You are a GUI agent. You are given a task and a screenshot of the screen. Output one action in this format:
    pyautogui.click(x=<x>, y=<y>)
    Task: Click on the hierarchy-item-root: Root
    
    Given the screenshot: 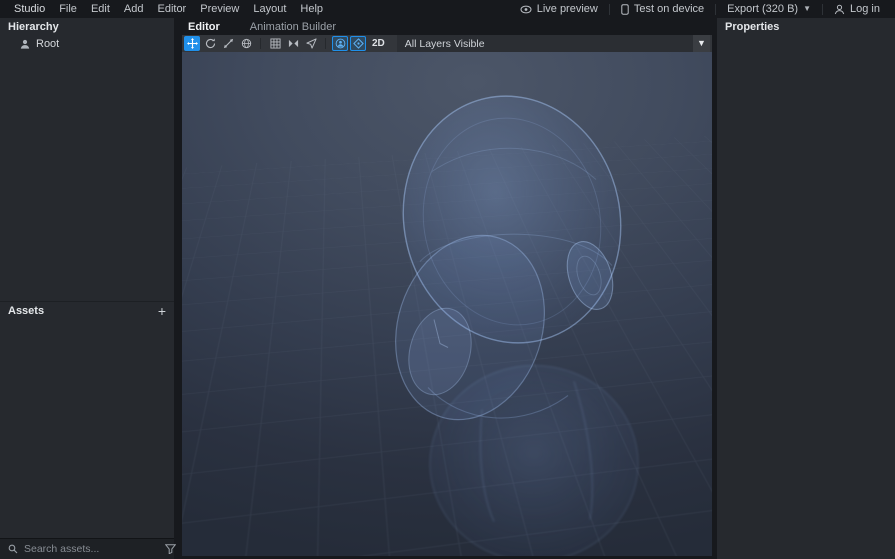 What is the action you would take?
    pyautogui.click(x=87, y=43)
    